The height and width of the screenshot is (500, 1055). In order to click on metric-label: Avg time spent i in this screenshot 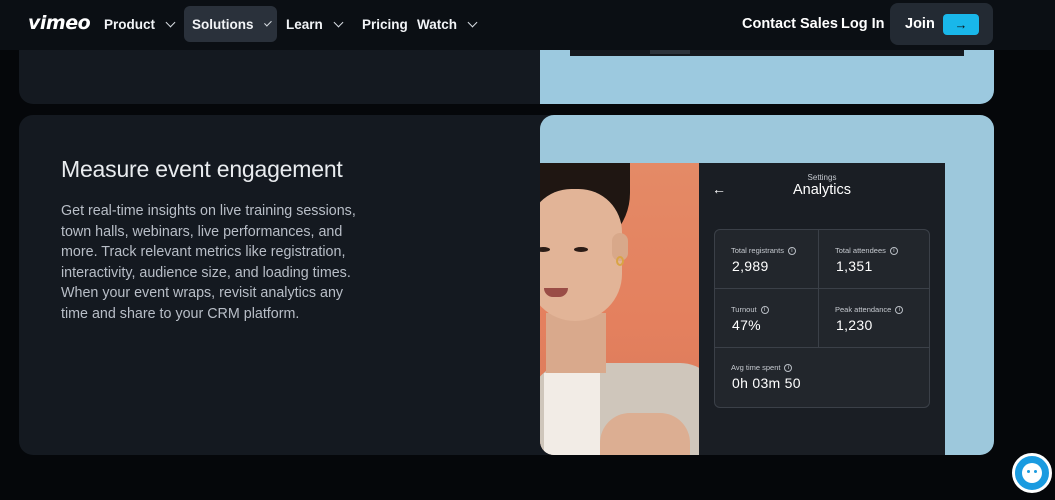, I will do `click(762, 367)`.